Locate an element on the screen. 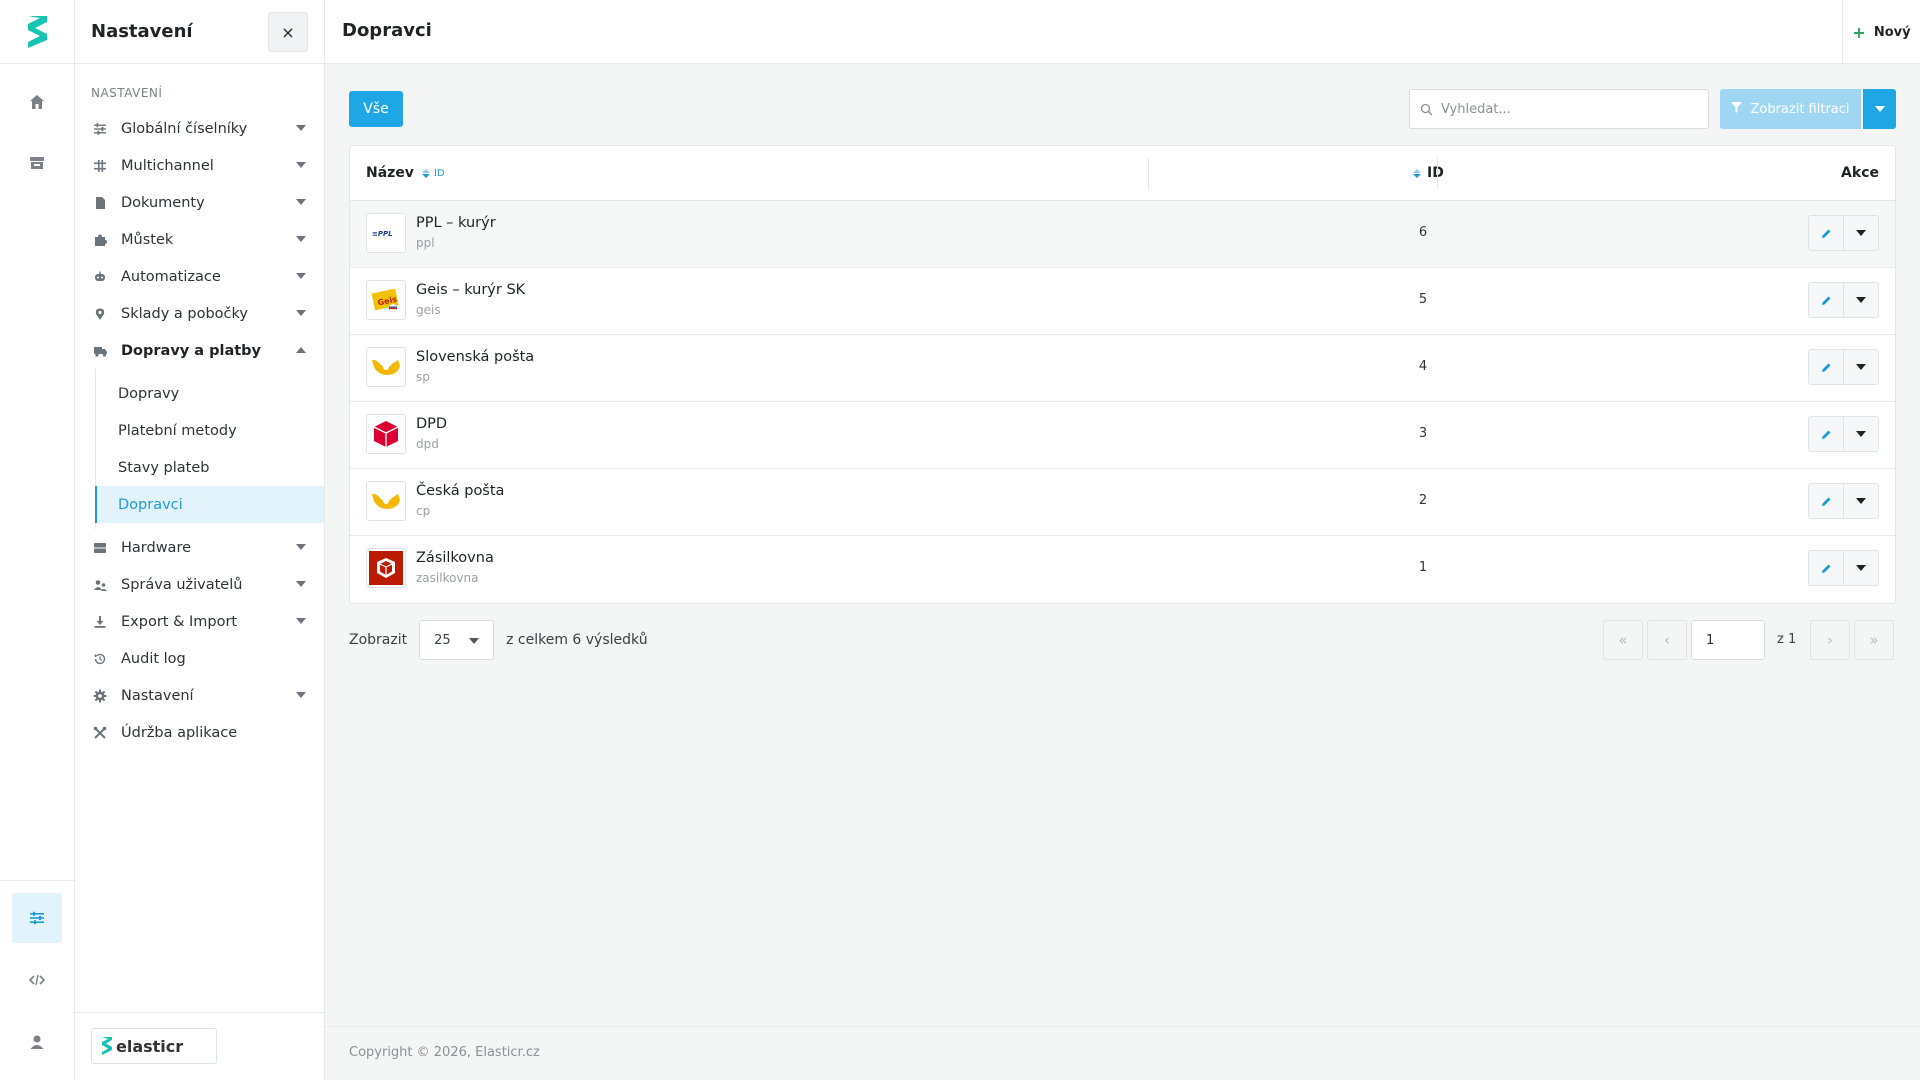  carrier-name: Česká pošta is located at coordinates (460, 491).